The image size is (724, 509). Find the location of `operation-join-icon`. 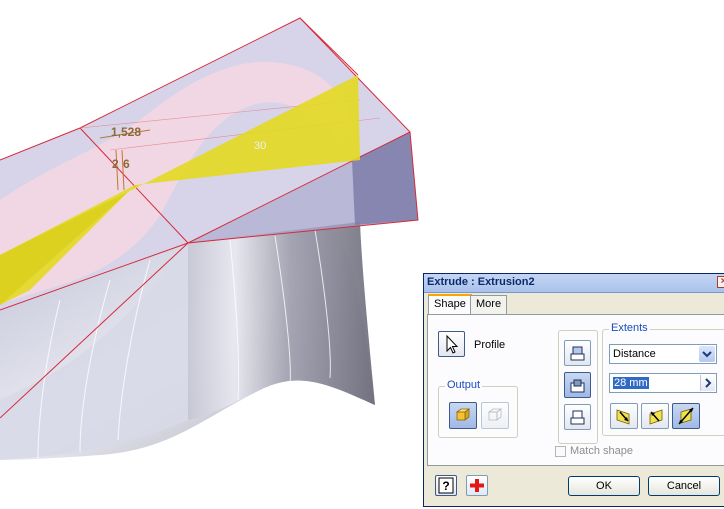

operation-join-icon is located at coordinates (577, 353).